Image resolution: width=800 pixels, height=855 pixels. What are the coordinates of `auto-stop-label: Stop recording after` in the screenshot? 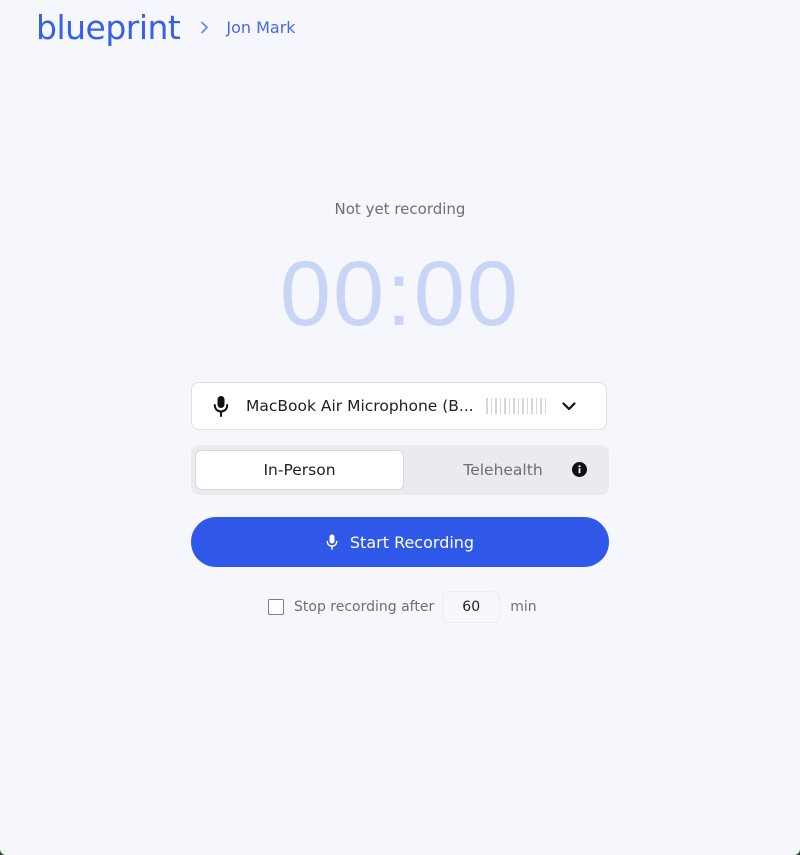 It's located at (364, 607).